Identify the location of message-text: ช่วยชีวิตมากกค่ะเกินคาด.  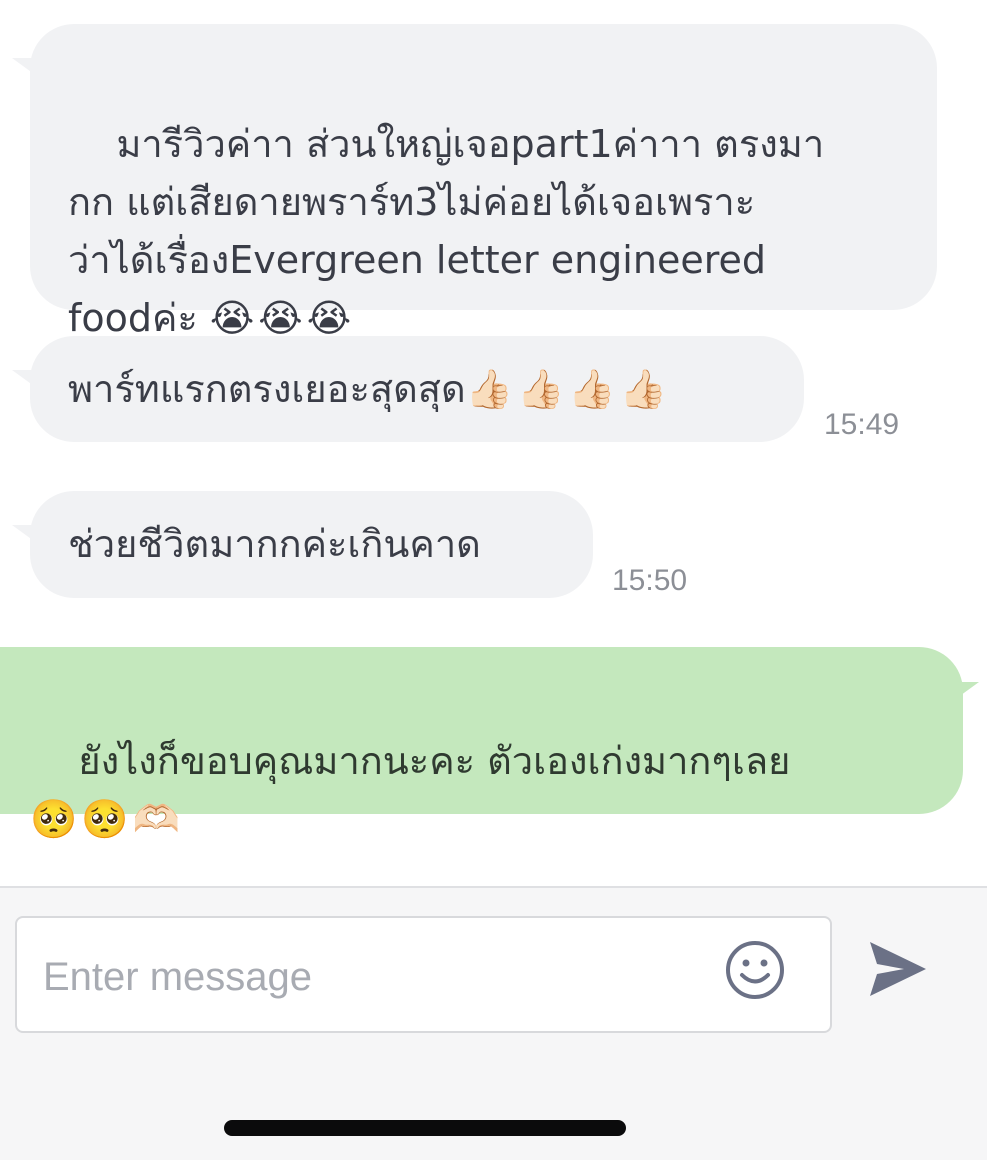
(274, 544).